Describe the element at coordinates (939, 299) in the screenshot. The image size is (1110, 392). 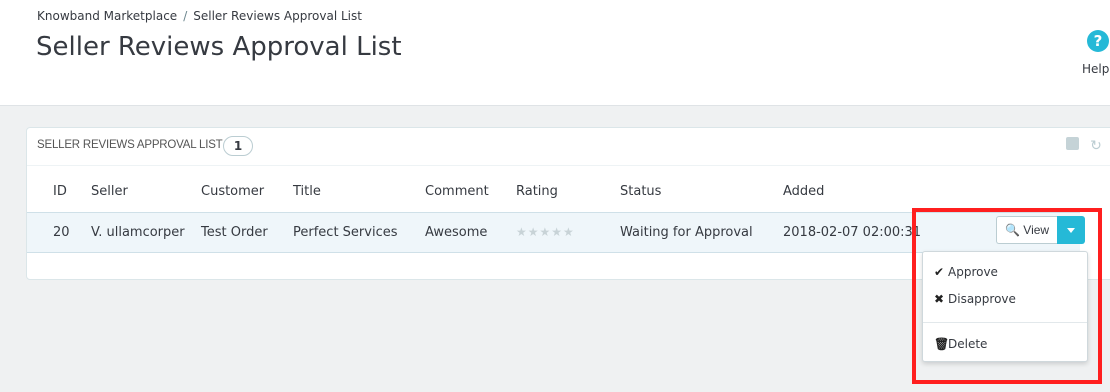
I see `close-icon: ✖` at that location.